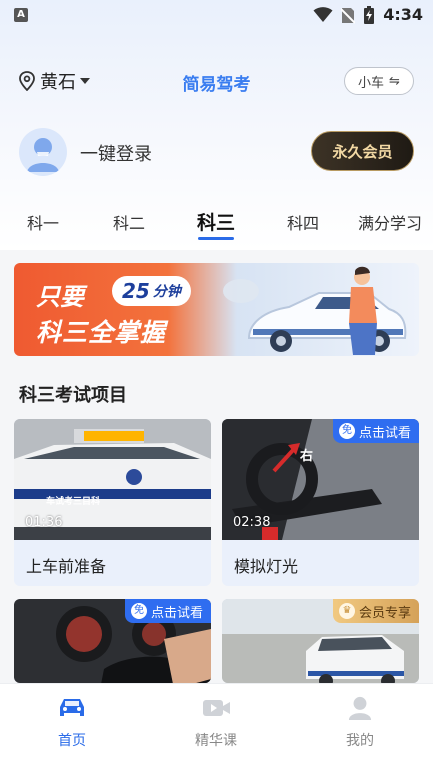 The width and height of the screenshot is (433, 772). I want to click on login-row: 一键登录 永久会员, so click(216, 153).